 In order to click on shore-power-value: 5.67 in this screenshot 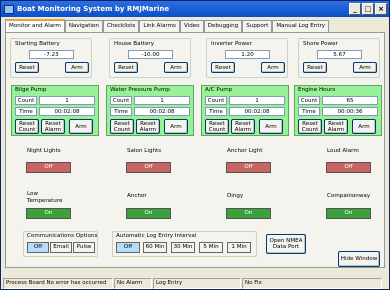, I will do `click(339, 54)`.